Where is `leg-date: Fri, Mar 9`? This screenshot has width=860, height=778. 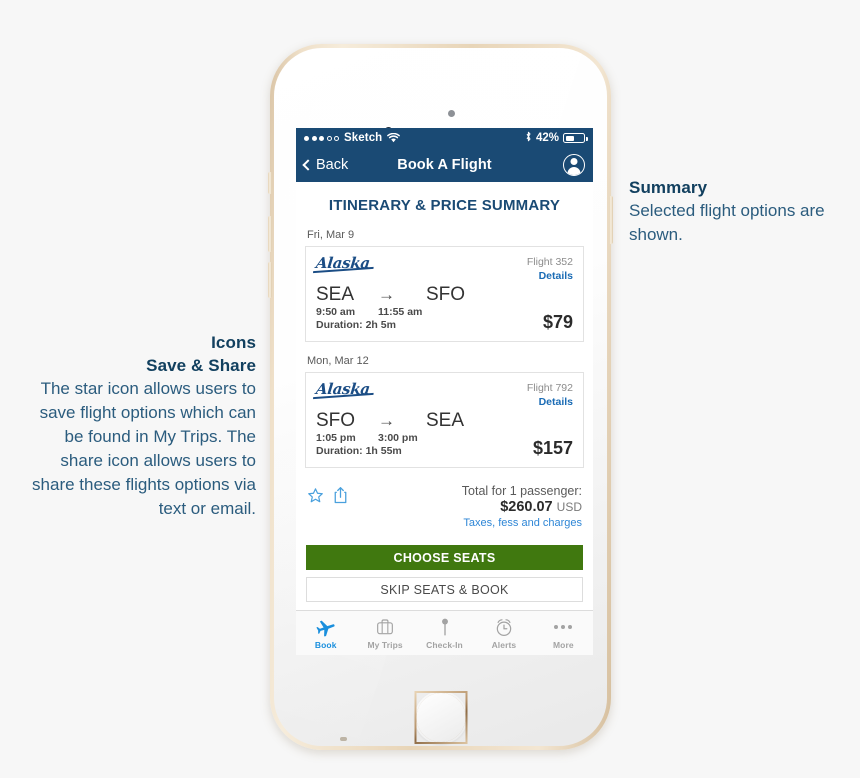
leg-date: Fri, Mar 9 is located at coordinates (331, 235).